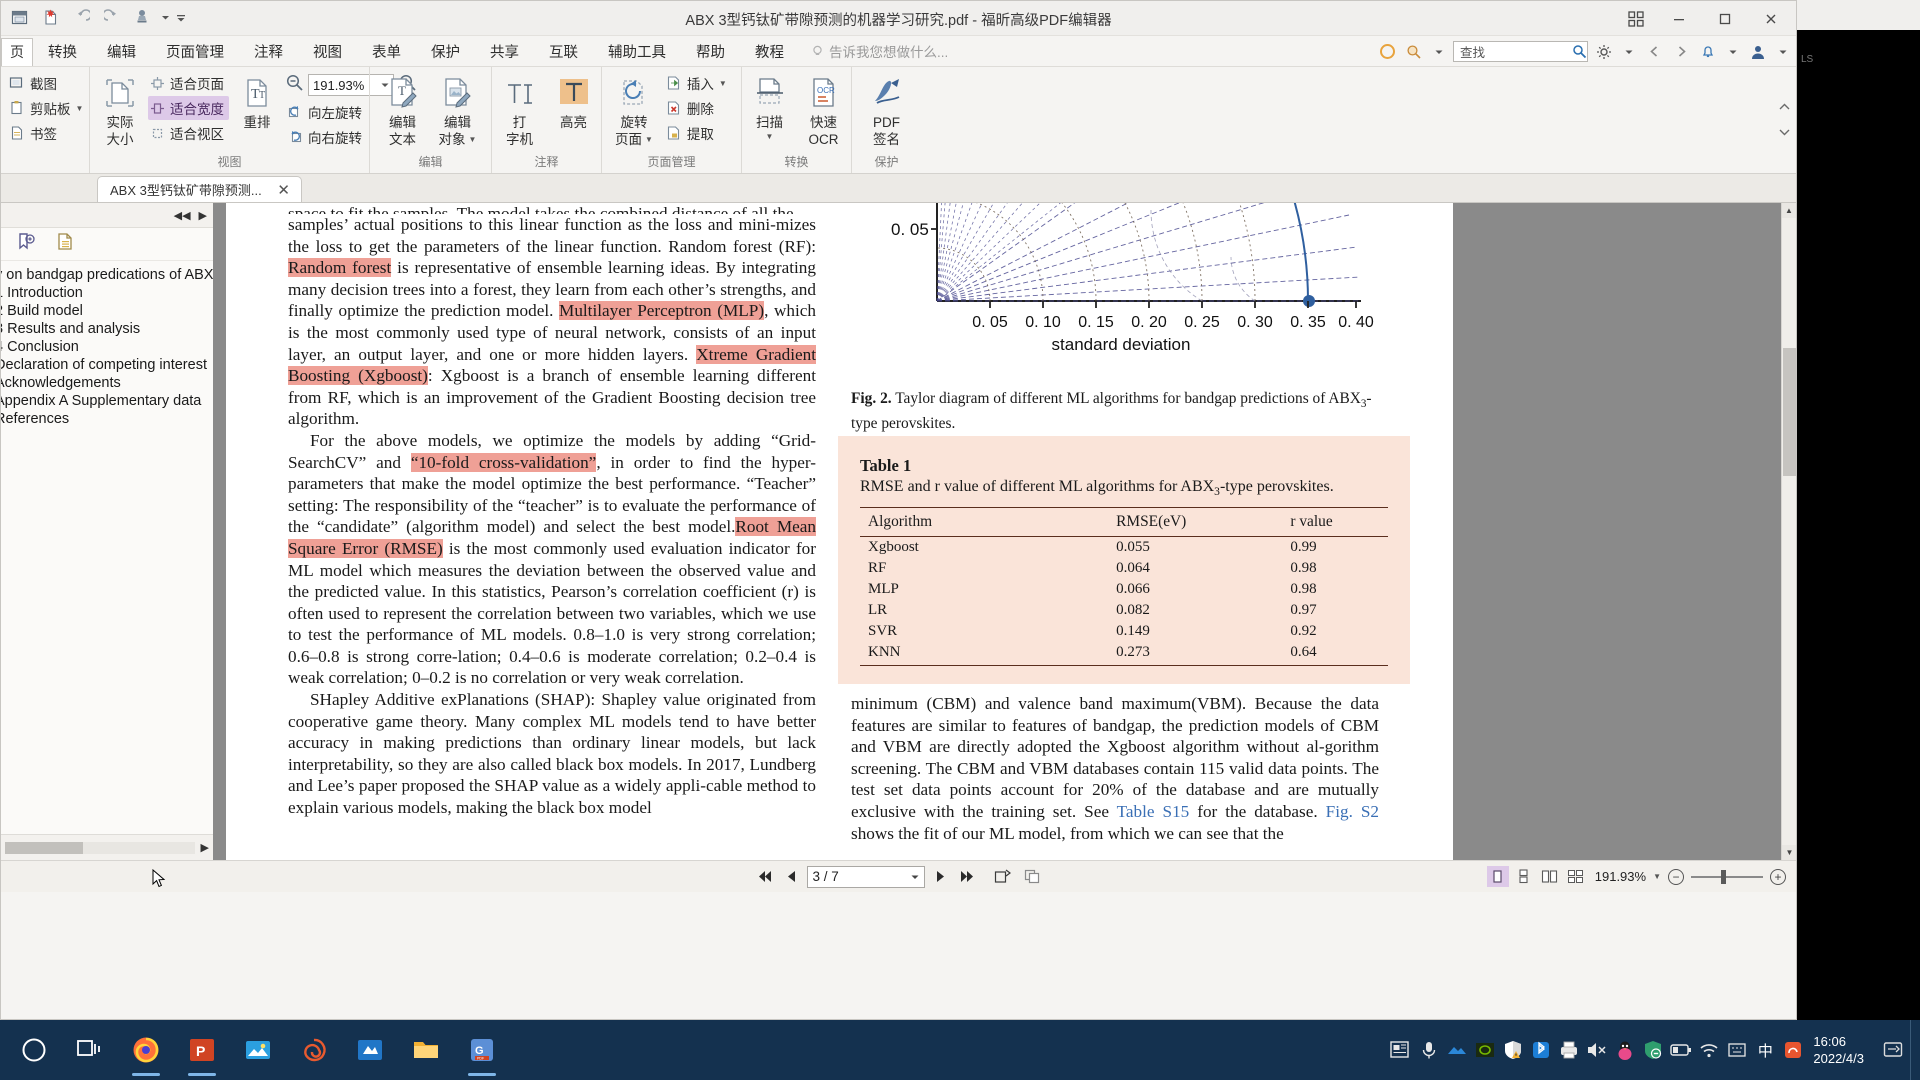 The width and height of the screenshot is (1920, 1080). What do you see at coordinates (100, 847) in the screenshot?
I see `nav-horizontal-scrollbar` at bounding box center [100, 847].